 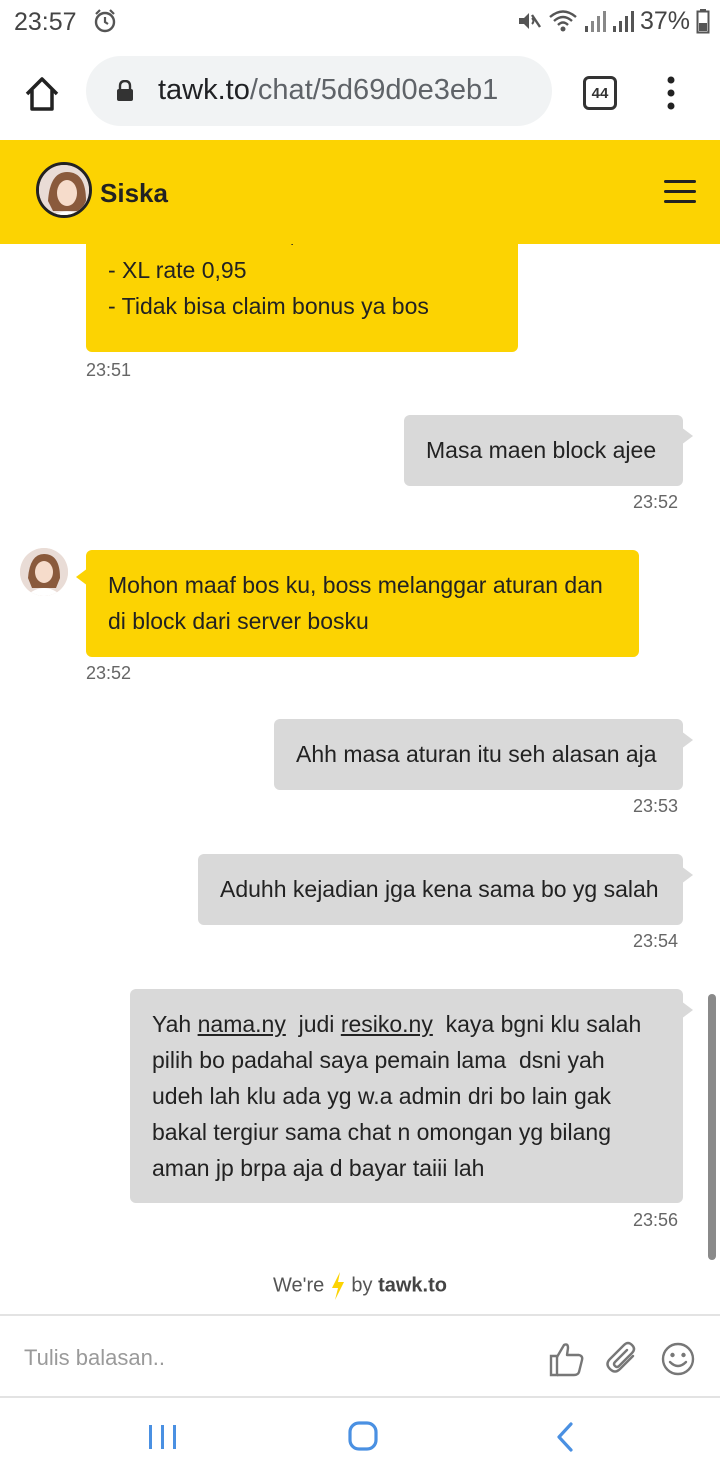 What do you see at coordinates (337, 1286) in the screenshot?
I see `lightning-icon` at bounding box center [337, 1286].